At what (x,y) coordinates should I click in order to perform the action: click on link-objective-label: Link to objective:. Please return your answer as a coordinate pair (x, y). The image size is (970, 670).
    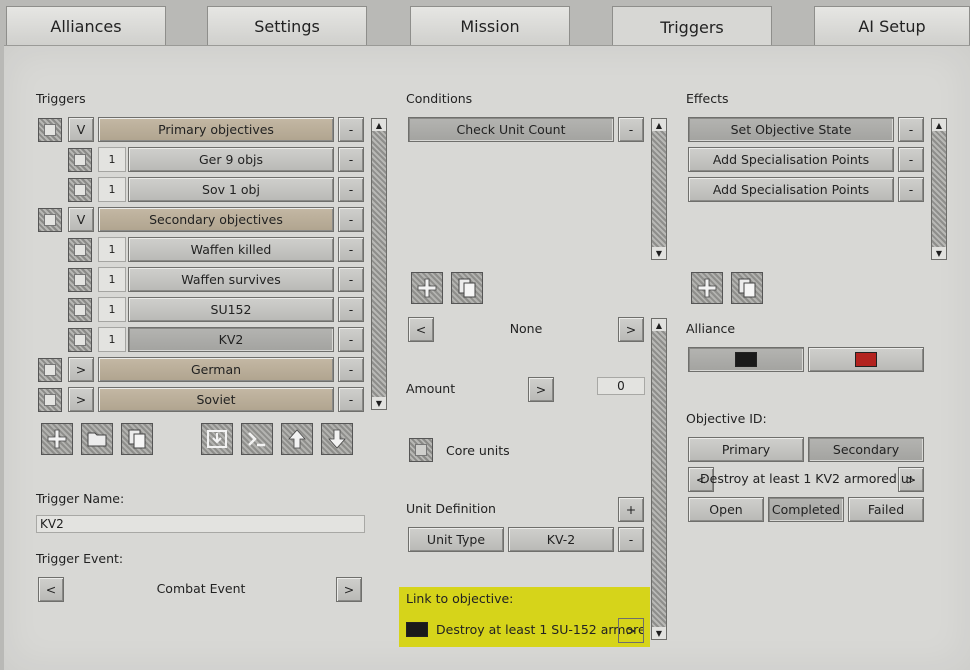
    Looking at the image, I should click on (460, 598).